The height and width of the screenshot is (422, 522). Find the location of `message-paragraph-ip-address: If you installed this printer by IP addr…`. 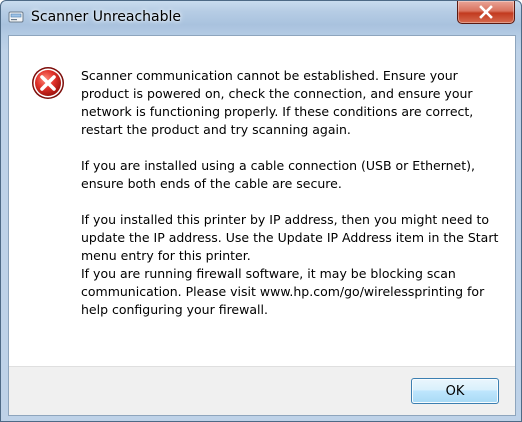

message-paragraph-ip-address: If you installed this printer by IP addr… is located at coordinates (290, 237).